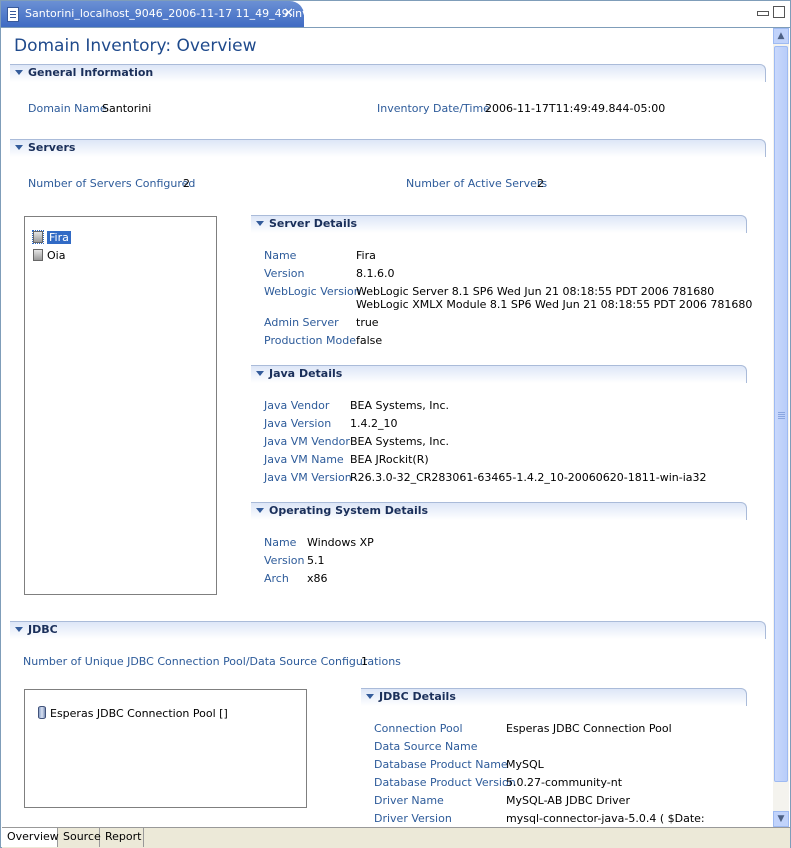 Image resolution: width=791 pixels, height=848 pixels. I want to click on section-os-details: Operating System Details, so click(499, 511).